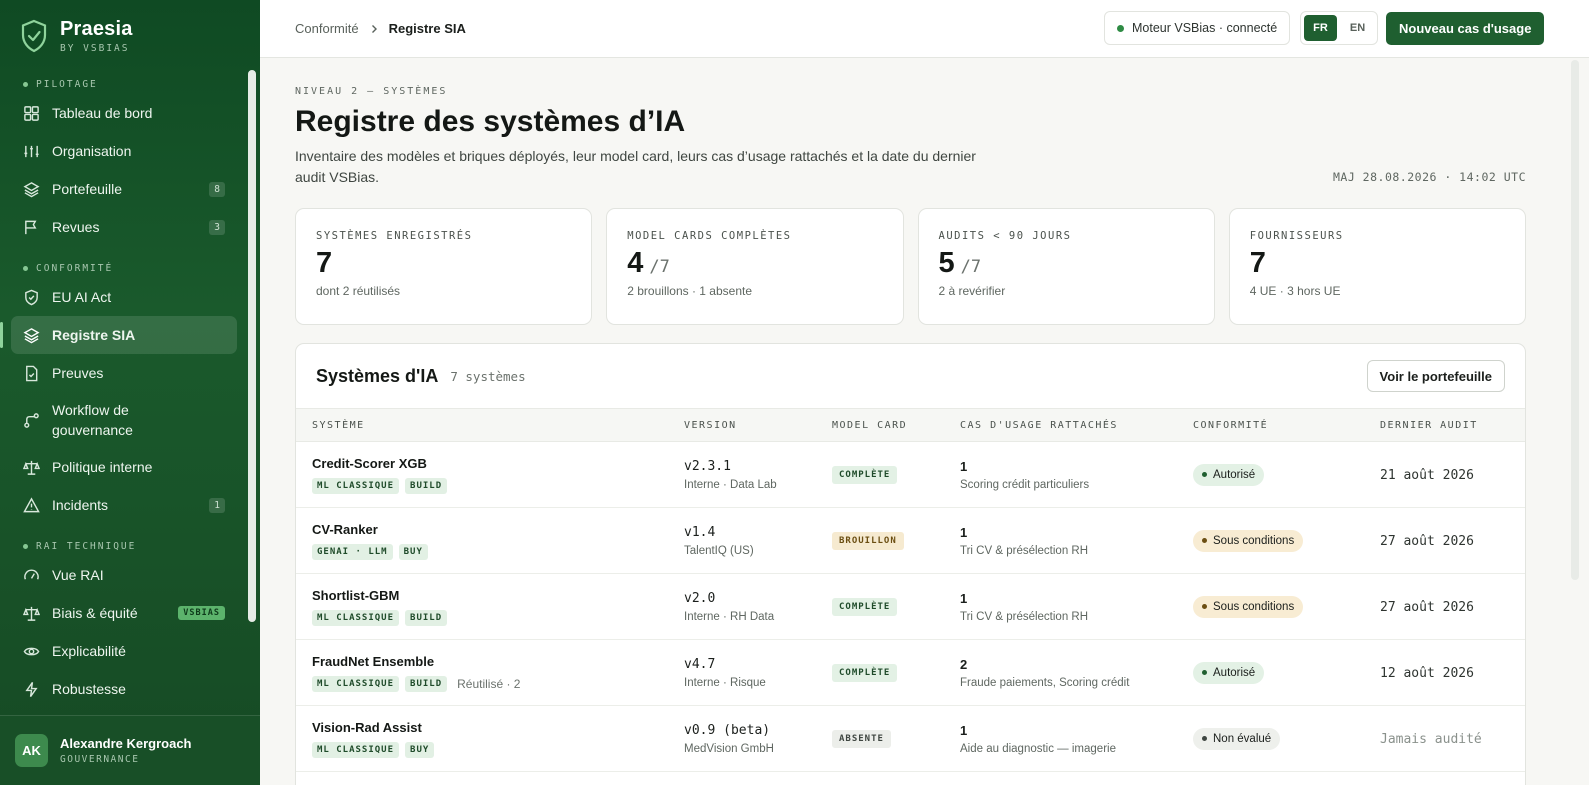 This screenshot has width=1589, height=785. Describe the element at coordinates (490, 727) in the screenshot. I see `system-name: Vision-Rad Assist` at that location.